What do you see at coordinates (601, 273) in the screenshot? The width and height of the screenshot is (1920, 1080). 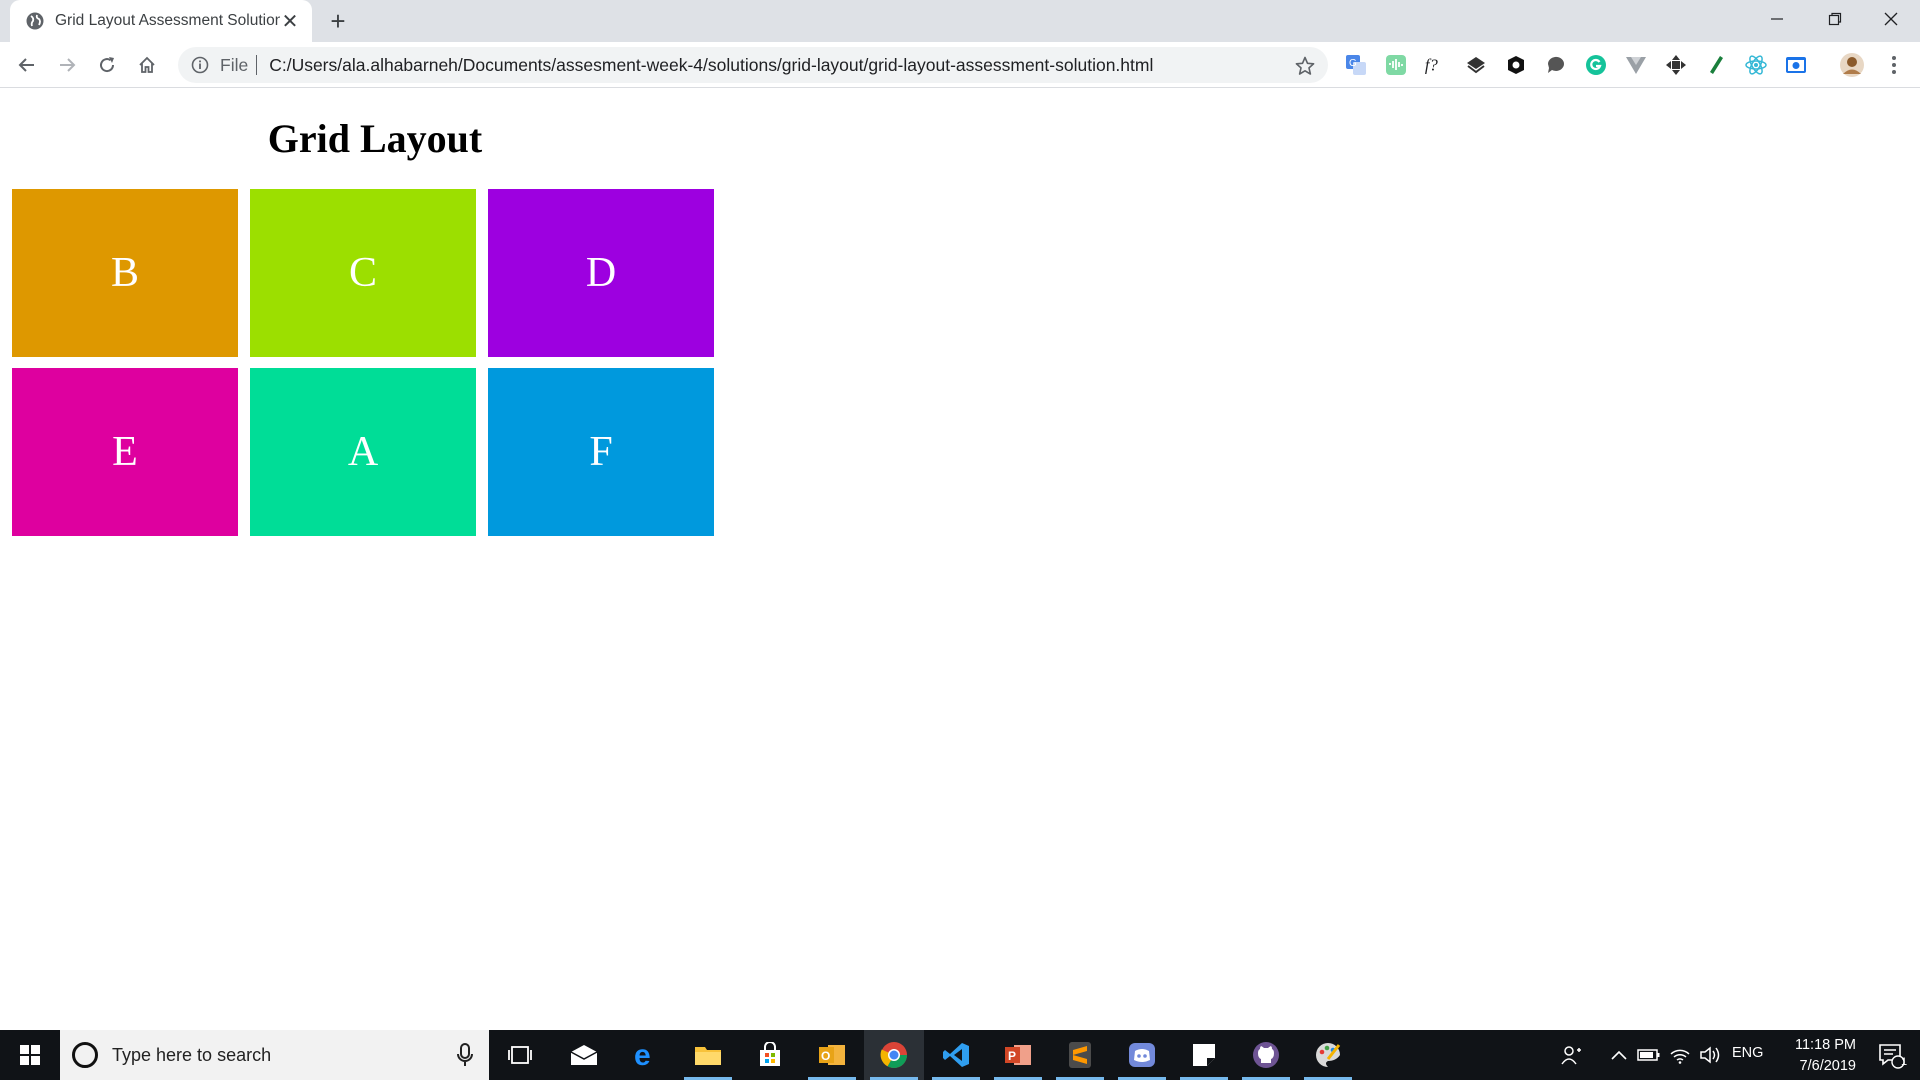 I see `grid-cell: D` at bounding box center [601, 273].